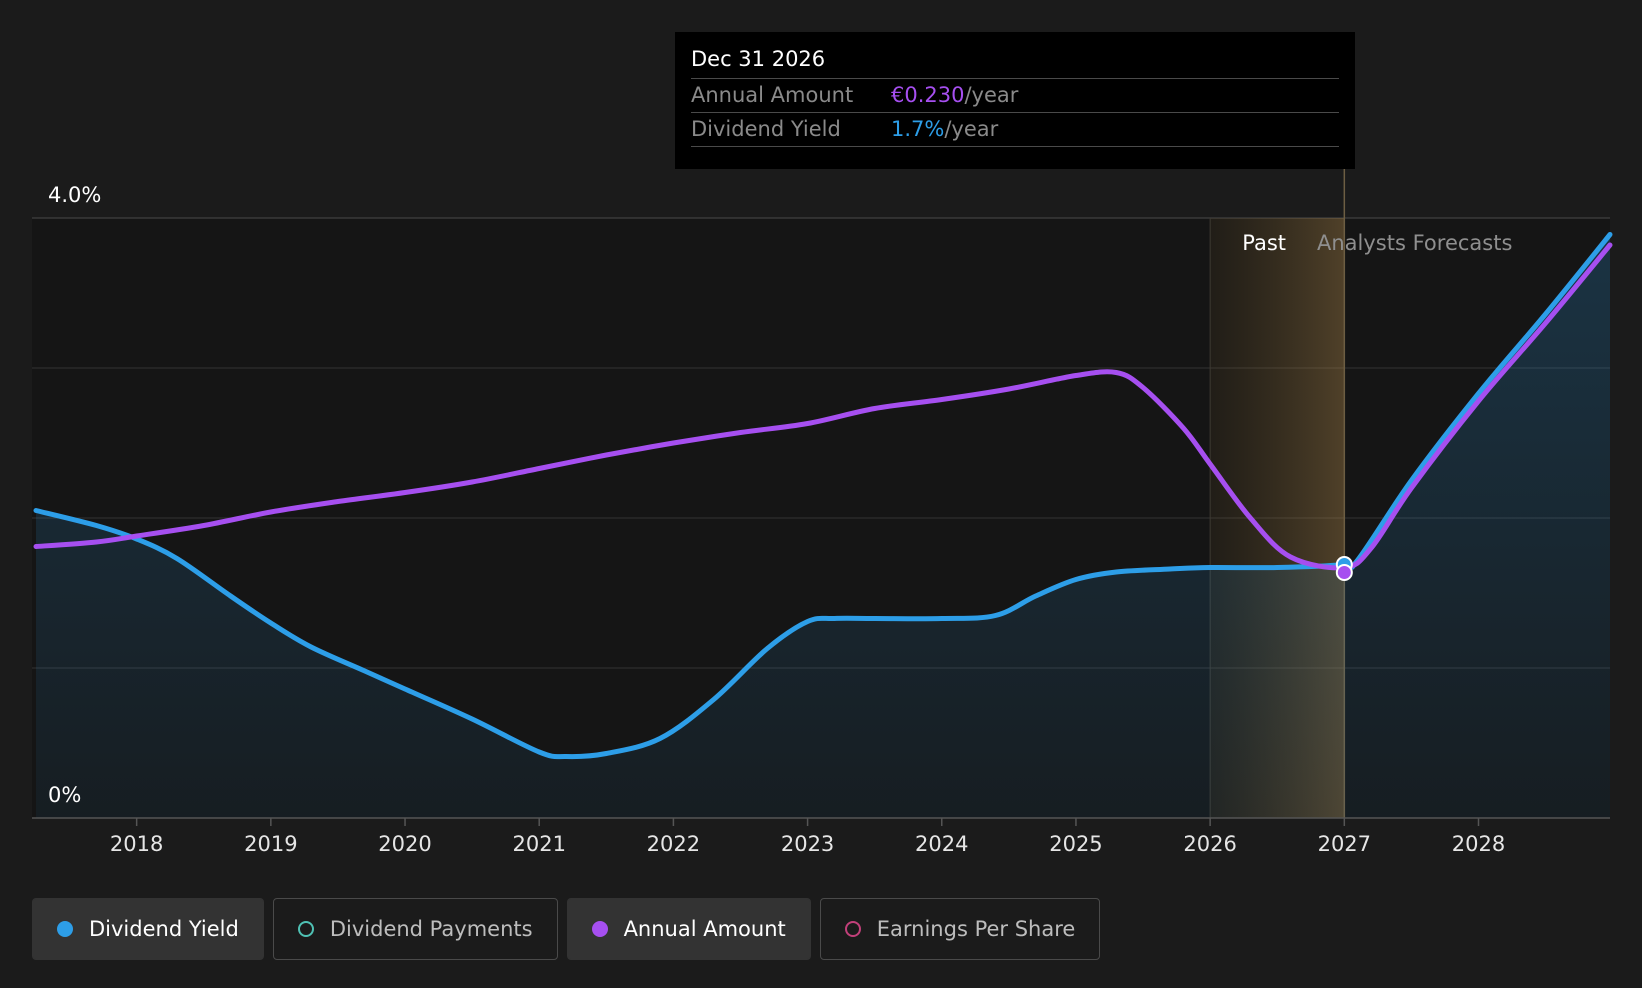 This screenshot has height=988, width=1642. What do you see at coordinates (991, 95) in the screenshot?
I see `tooltip-annual-amount-unit: /year` at bounding box center [991, 95].